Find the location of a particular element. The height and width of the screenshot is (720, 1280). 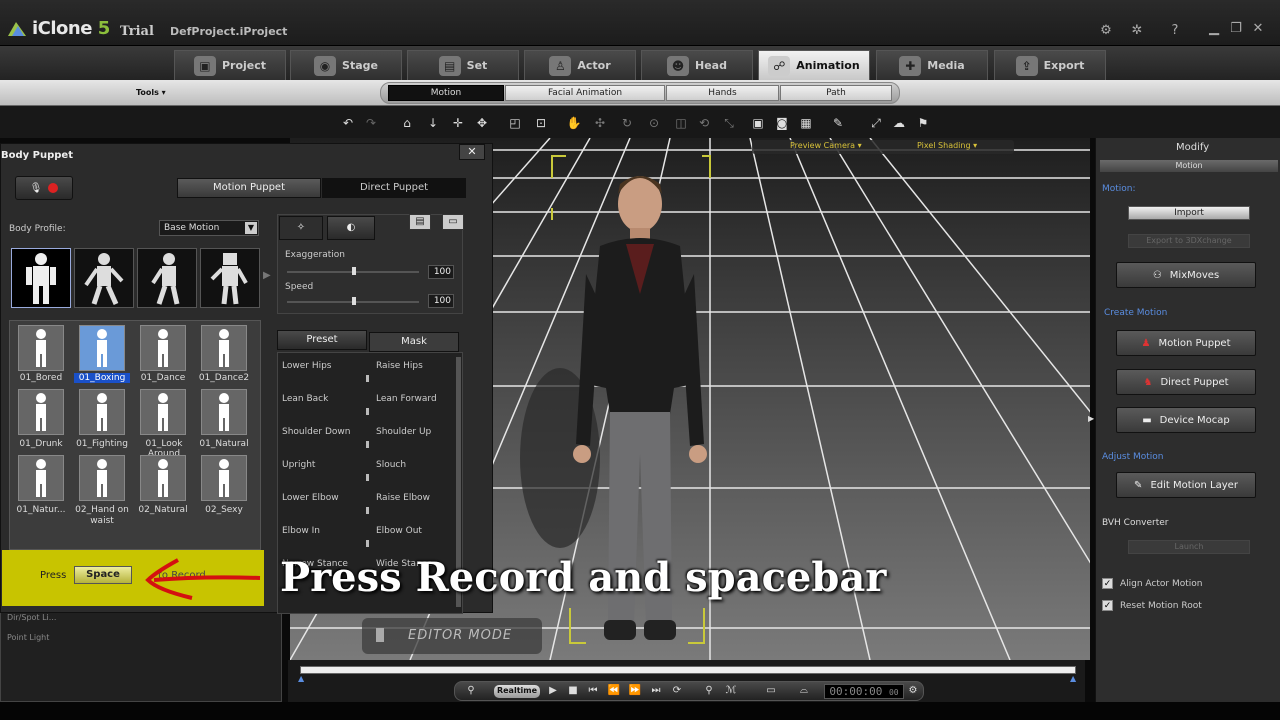

snapshot-icon: ◙ is located at coordinates (782, 123).